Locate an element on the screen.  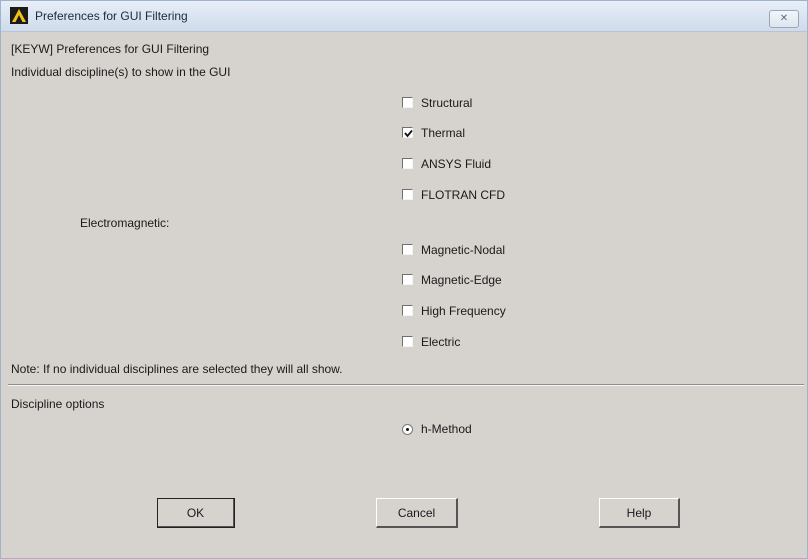
radio-selected-dot is located at coordinates (407, 429).